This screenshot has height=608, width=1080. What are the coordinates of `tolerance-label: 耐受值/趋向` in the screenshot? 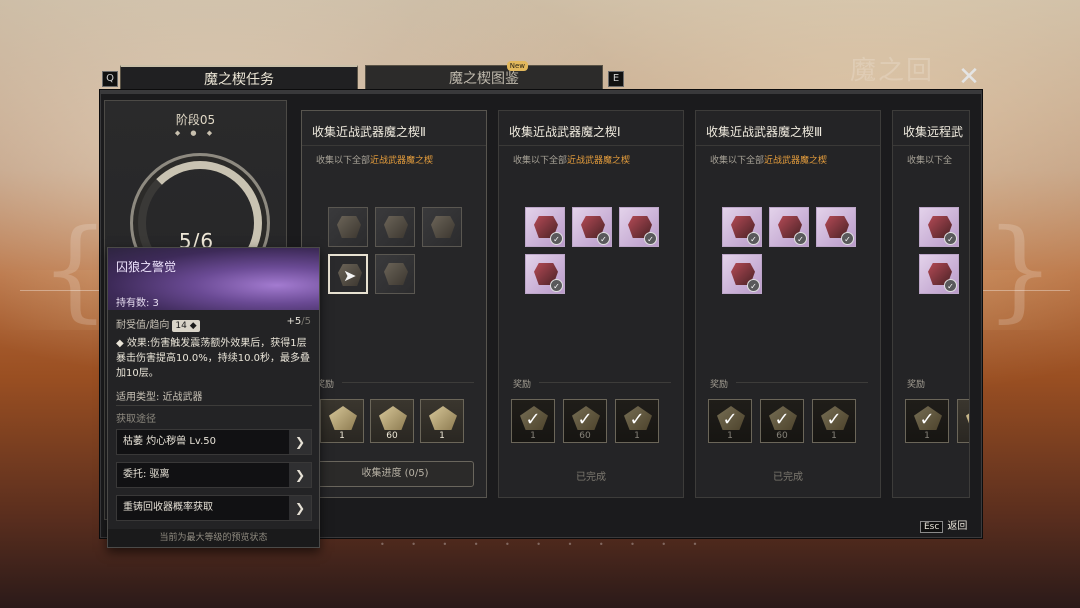 It's located at (143, 325).